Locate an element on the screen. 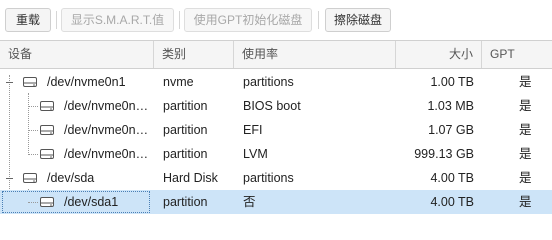 The image size is (552, 240). table-row: /dev/nvme0n1p2 partition EFI 1.07 GB 是 is located at coordinates (276, 130).